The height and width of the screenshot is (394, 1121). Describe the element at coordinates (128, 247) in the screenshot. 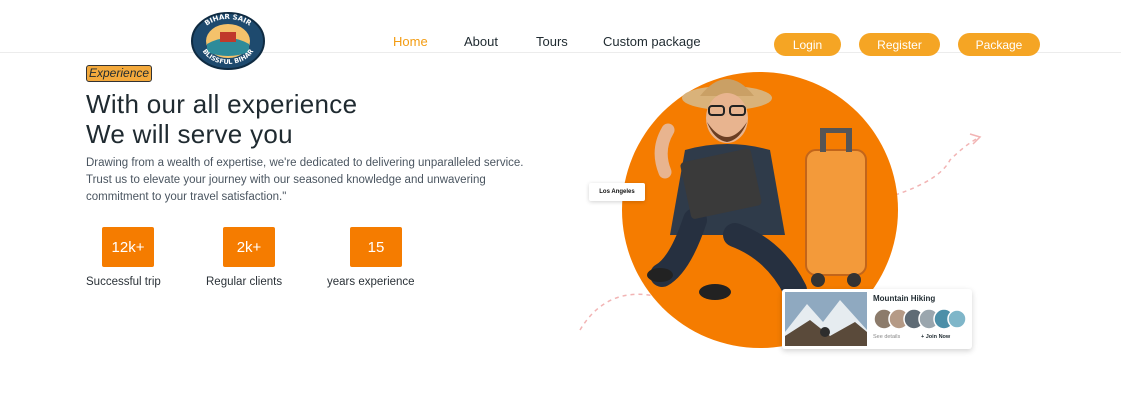

I see `stat-trips-value: 12k+` at that location.